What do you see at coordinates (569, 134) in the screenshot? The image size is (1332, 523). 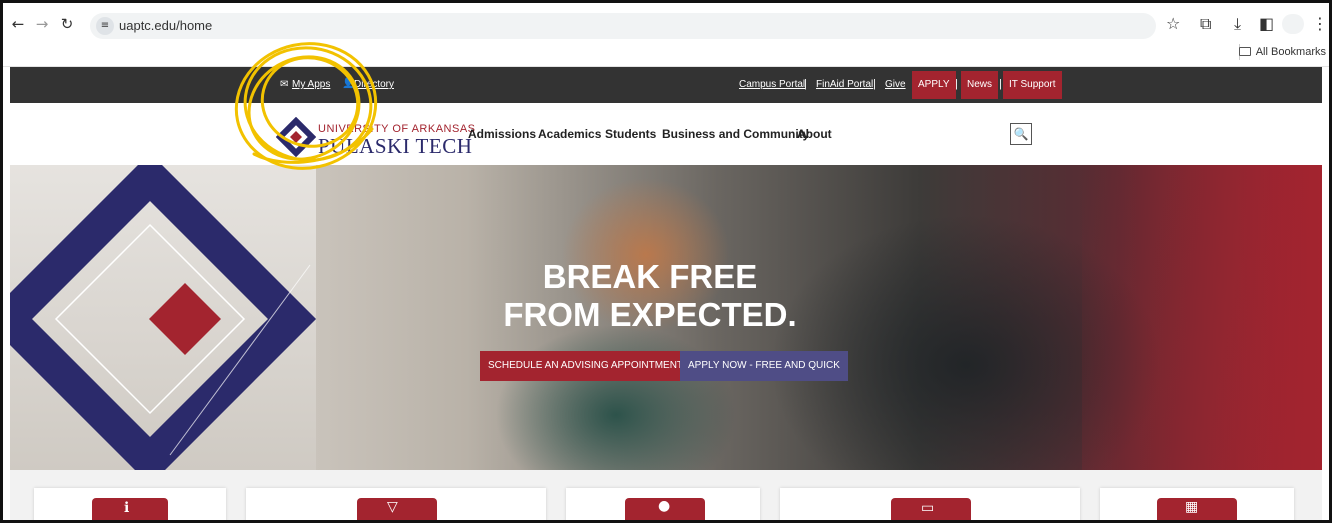 I see `nav-academics: Academics` at bounding box center [569, 134].